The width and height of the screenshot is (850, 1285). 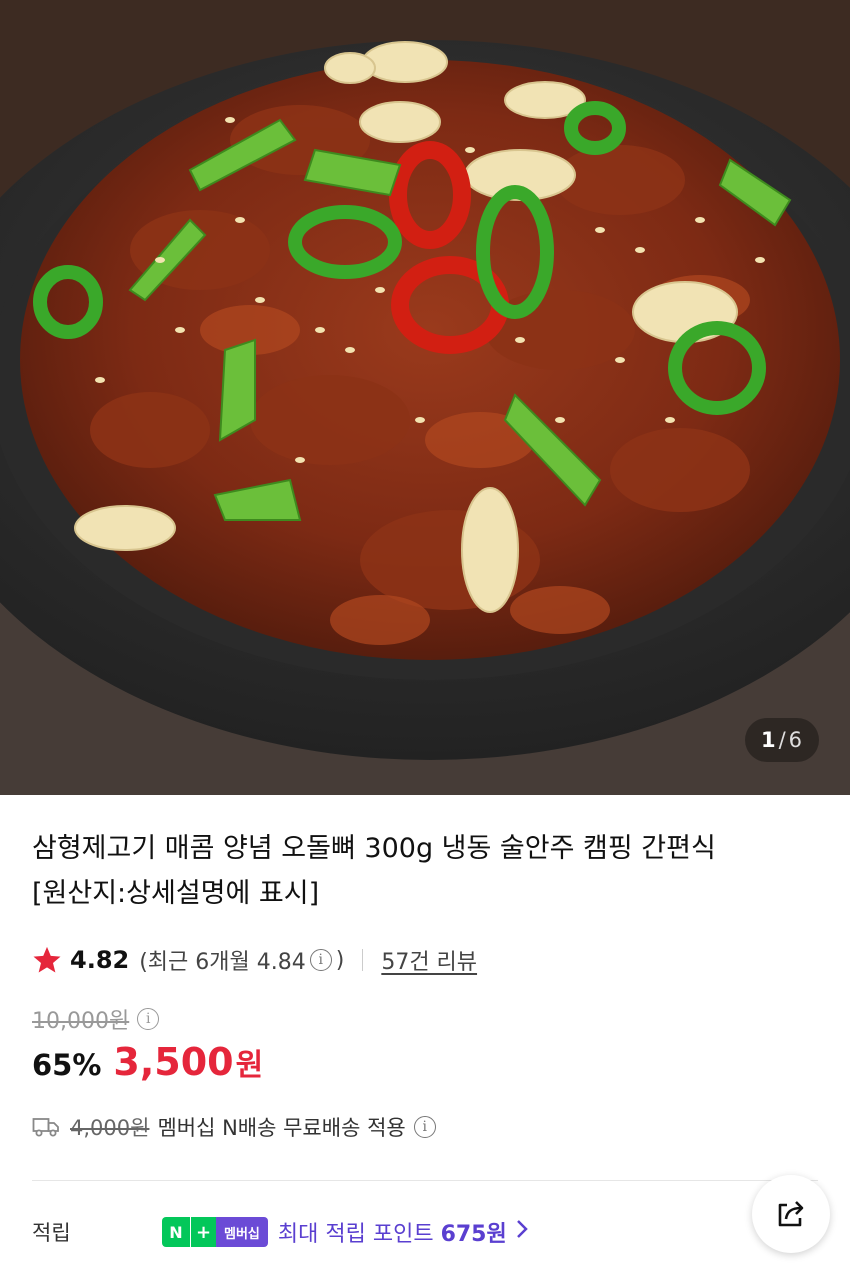 What do you see at coordinates (359, 1234) in the screenshot?
I see `points-text-prefix: 최대 적립 포인트` at bounding box center [359, 1234].